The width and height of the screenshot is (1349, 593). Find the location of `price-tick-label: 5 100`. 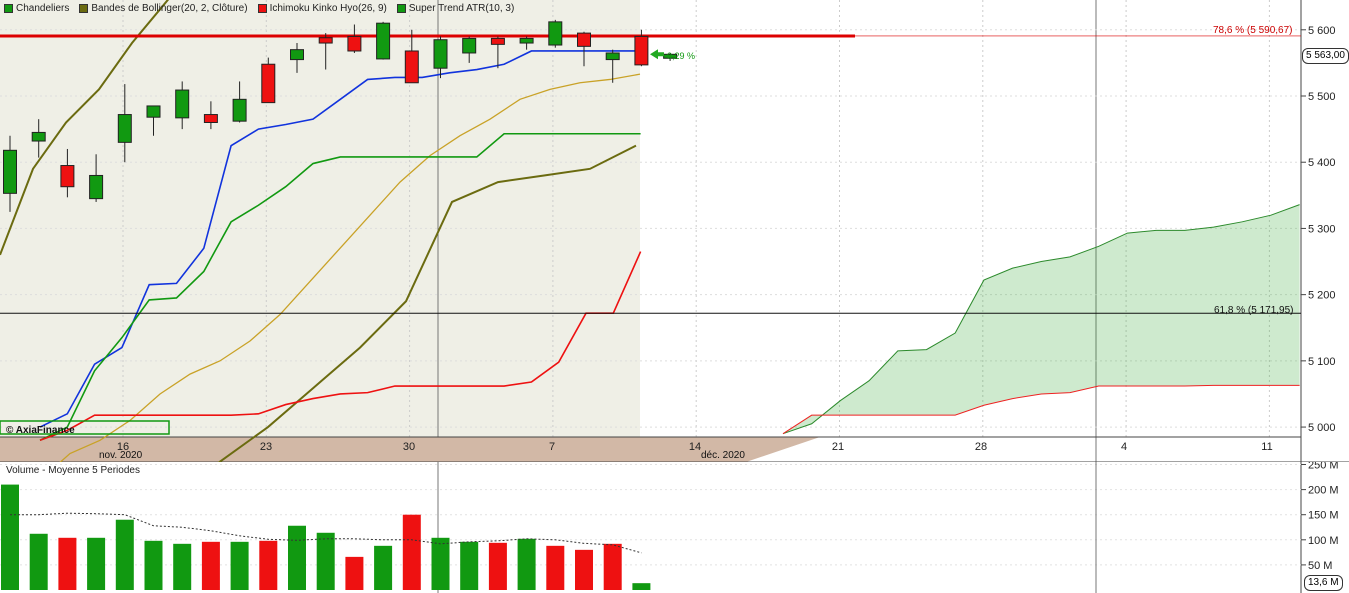

price-tick-label: 5 100 is located at coordinates (1322, 362).